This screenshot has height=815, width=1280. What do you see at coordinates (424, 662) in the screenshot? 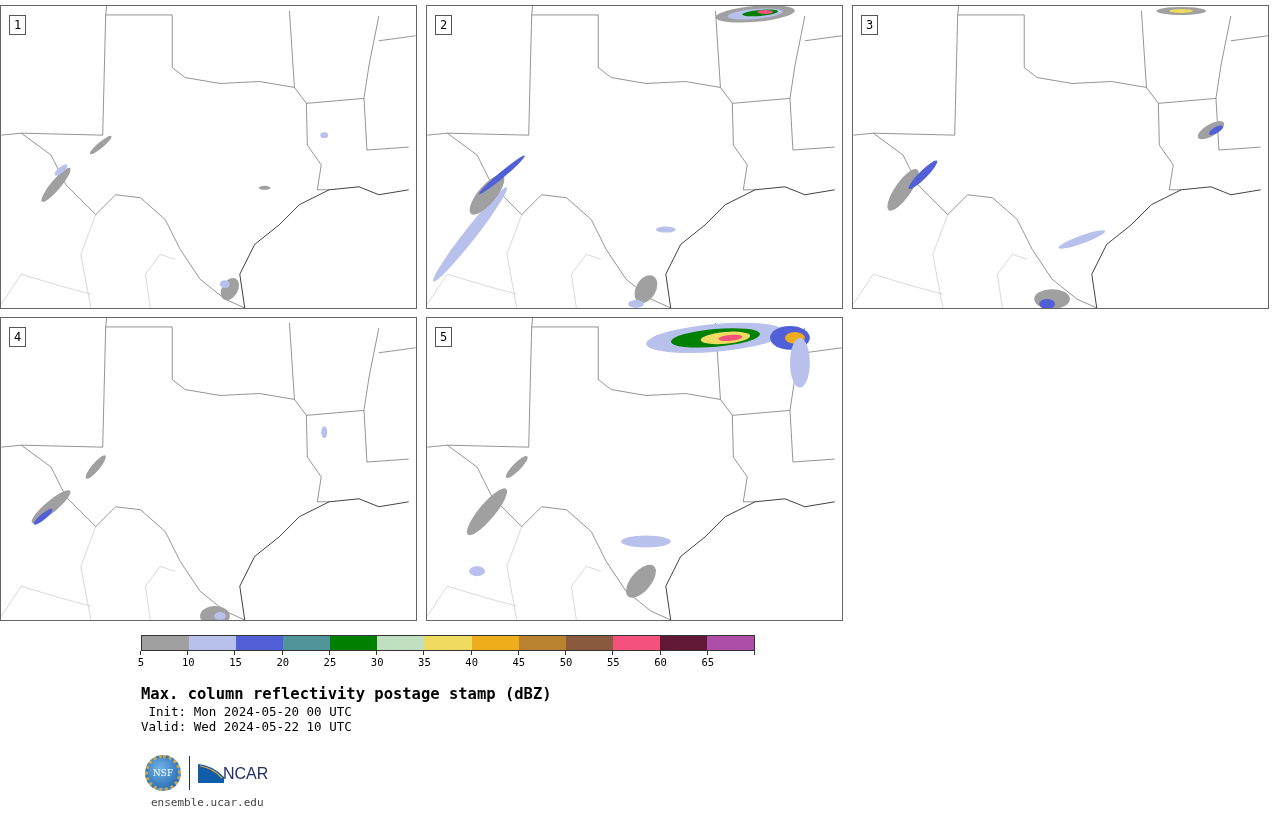
I see `tick-label: 35` at bounding box center [424, 662].